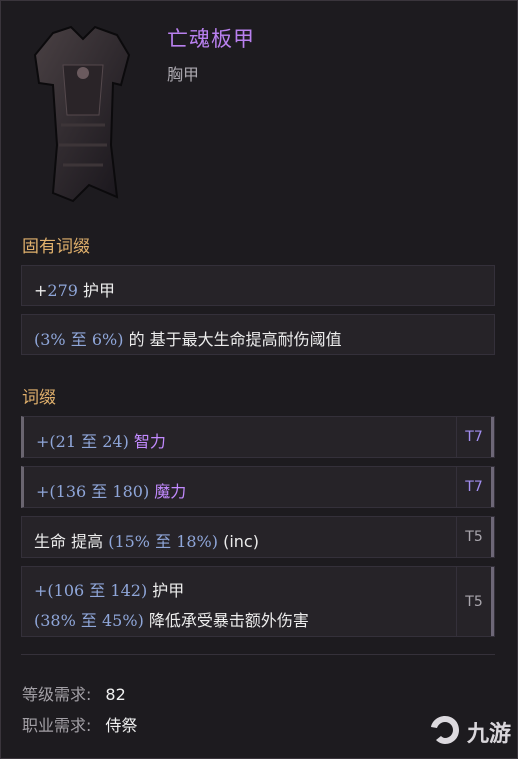 This screenshot has width=518, height=759. Describe the element at coordinates (258, 487) in the screenshot. I see `affix-row-mana: +(136 至 180) 魔力 T7` at that location.